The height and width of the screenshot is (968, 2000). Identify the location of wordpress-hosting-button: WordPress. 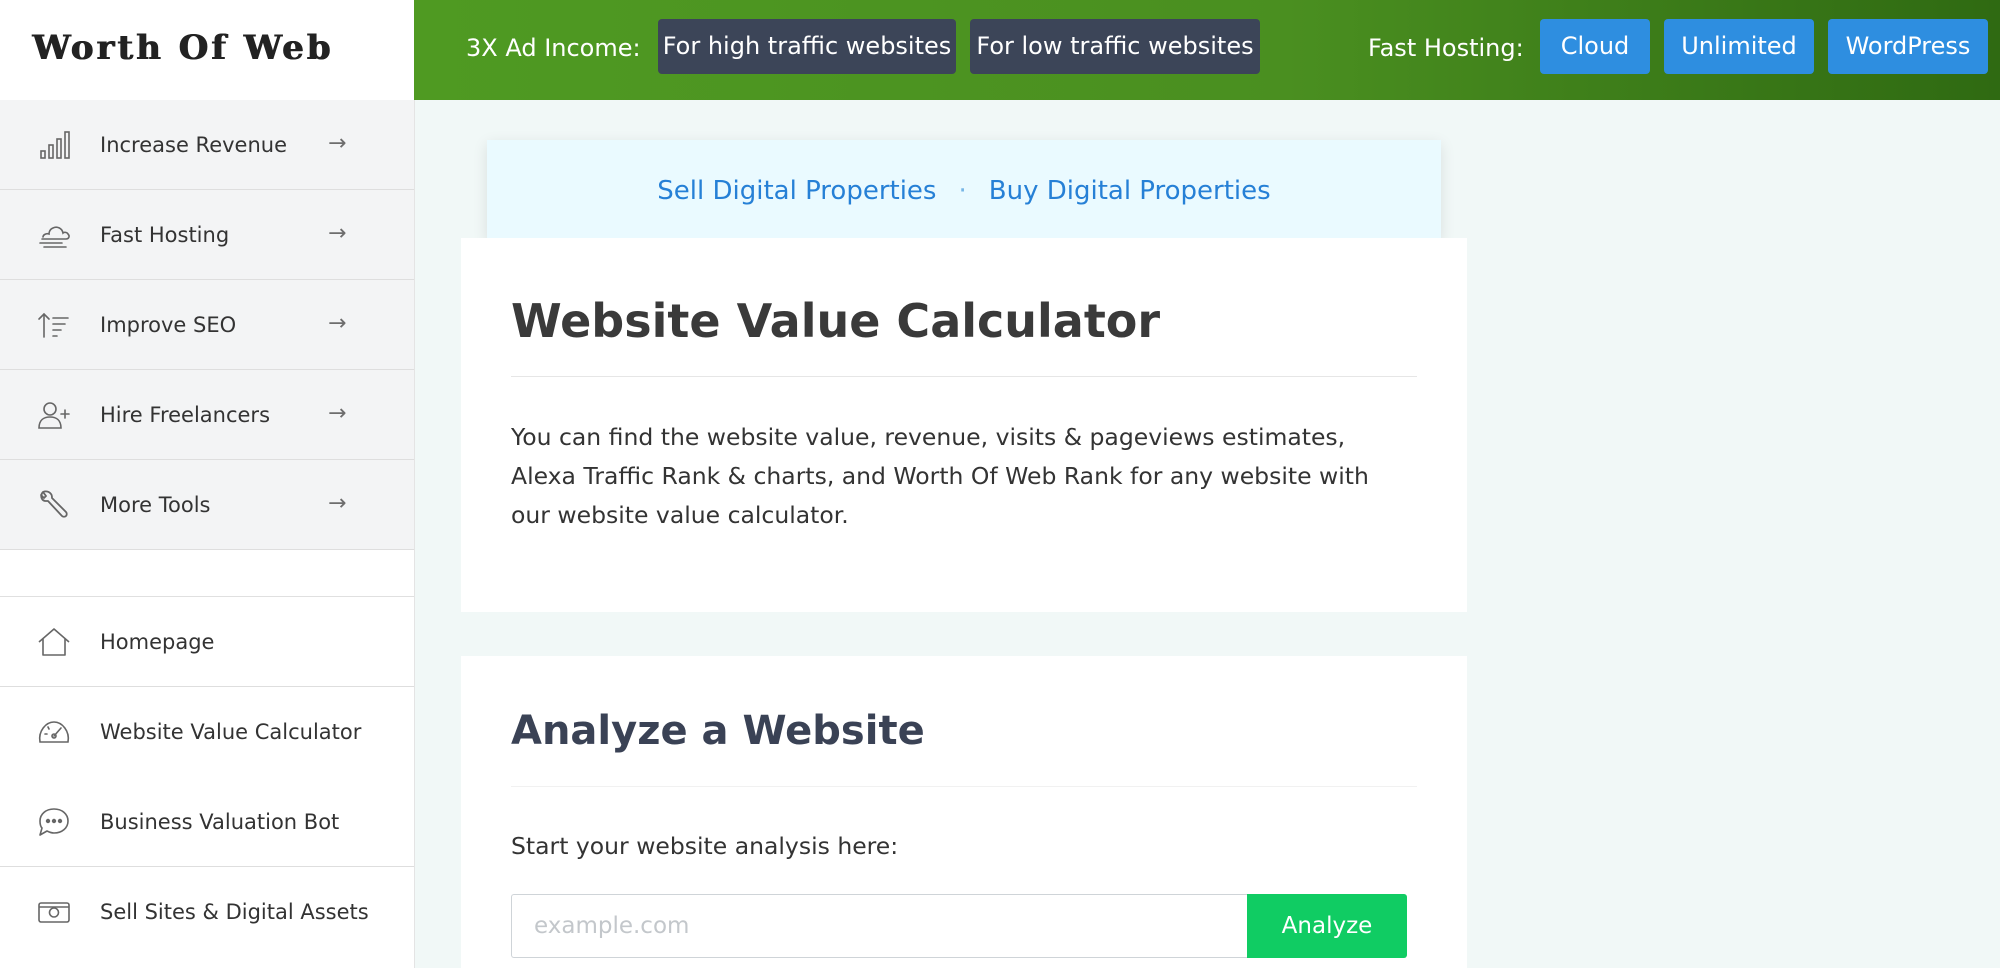
(1908, 46).